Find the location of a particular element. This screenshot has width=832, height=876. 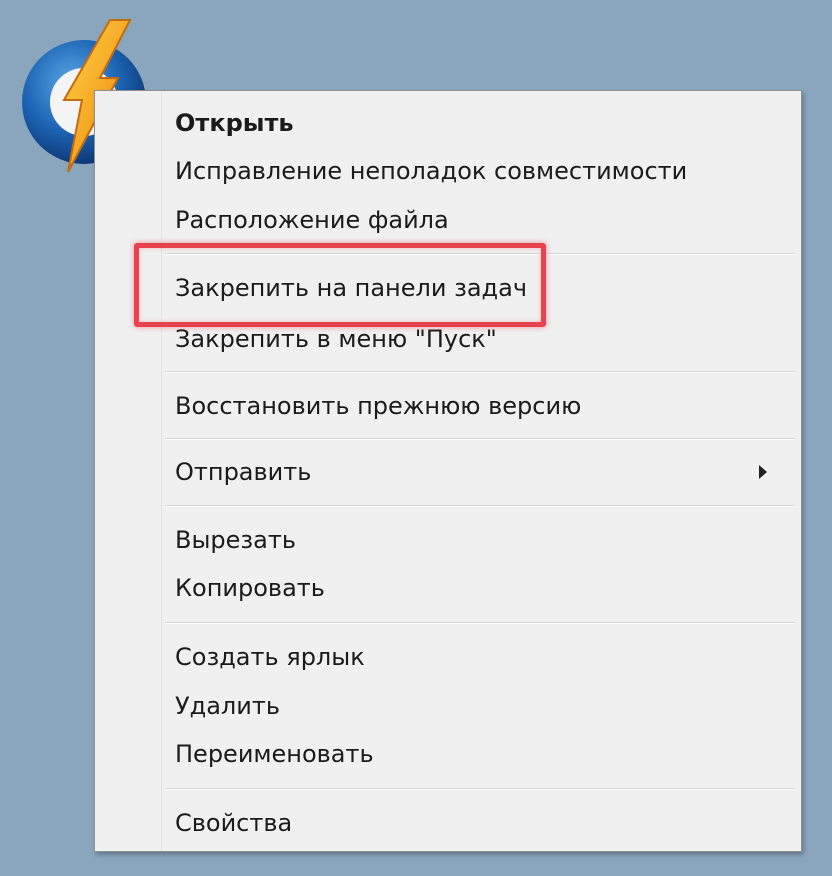

menu-item-troubleshoot-compatibility: Исправление неполадок совместимости is located at coordinates (482, 171).